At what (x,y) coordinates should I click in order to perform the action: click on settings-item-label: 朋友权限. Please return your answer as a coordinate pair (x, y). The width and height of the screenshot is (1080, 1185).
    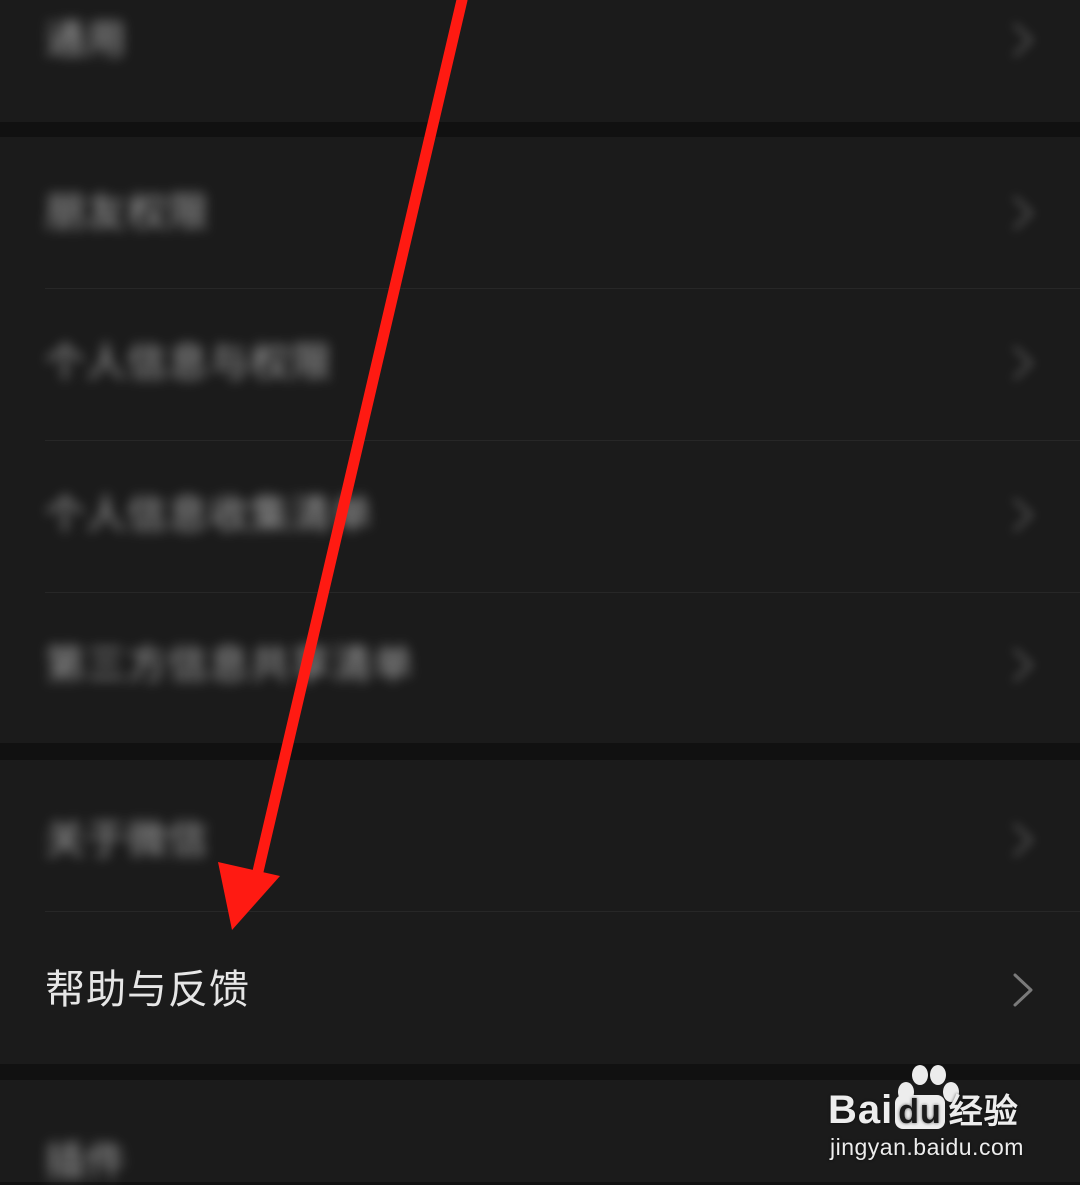
    Looking at the image, I should click on (127, 213).